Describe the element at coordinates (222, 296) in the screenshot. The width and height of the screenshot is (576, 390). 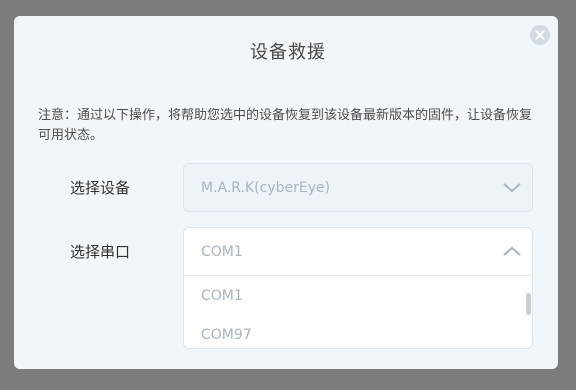
I see `port-option: COM1` at that location.